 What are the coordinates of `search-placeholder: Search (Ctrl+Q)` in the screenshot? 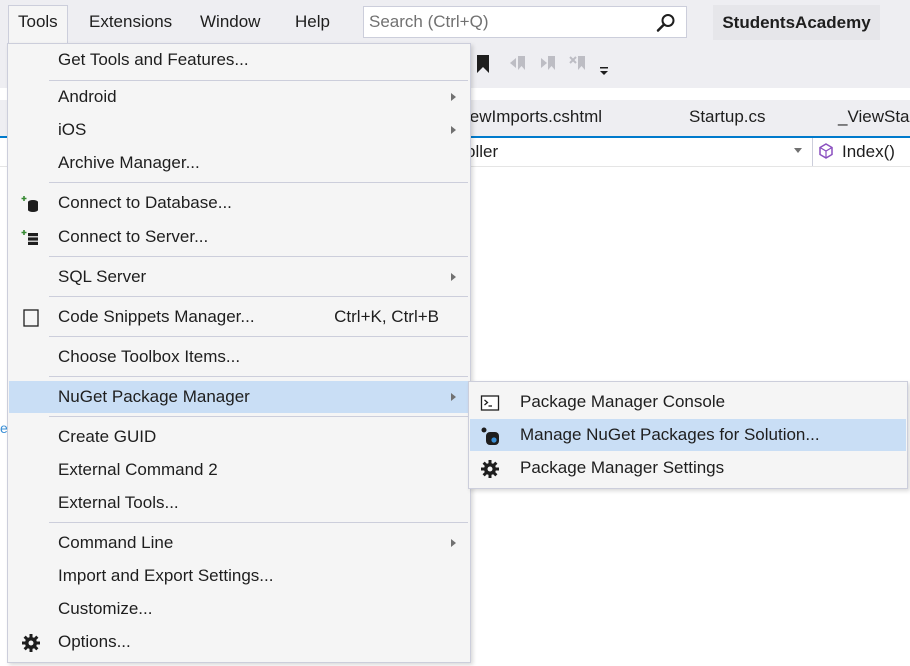 It's located at (429, 21).